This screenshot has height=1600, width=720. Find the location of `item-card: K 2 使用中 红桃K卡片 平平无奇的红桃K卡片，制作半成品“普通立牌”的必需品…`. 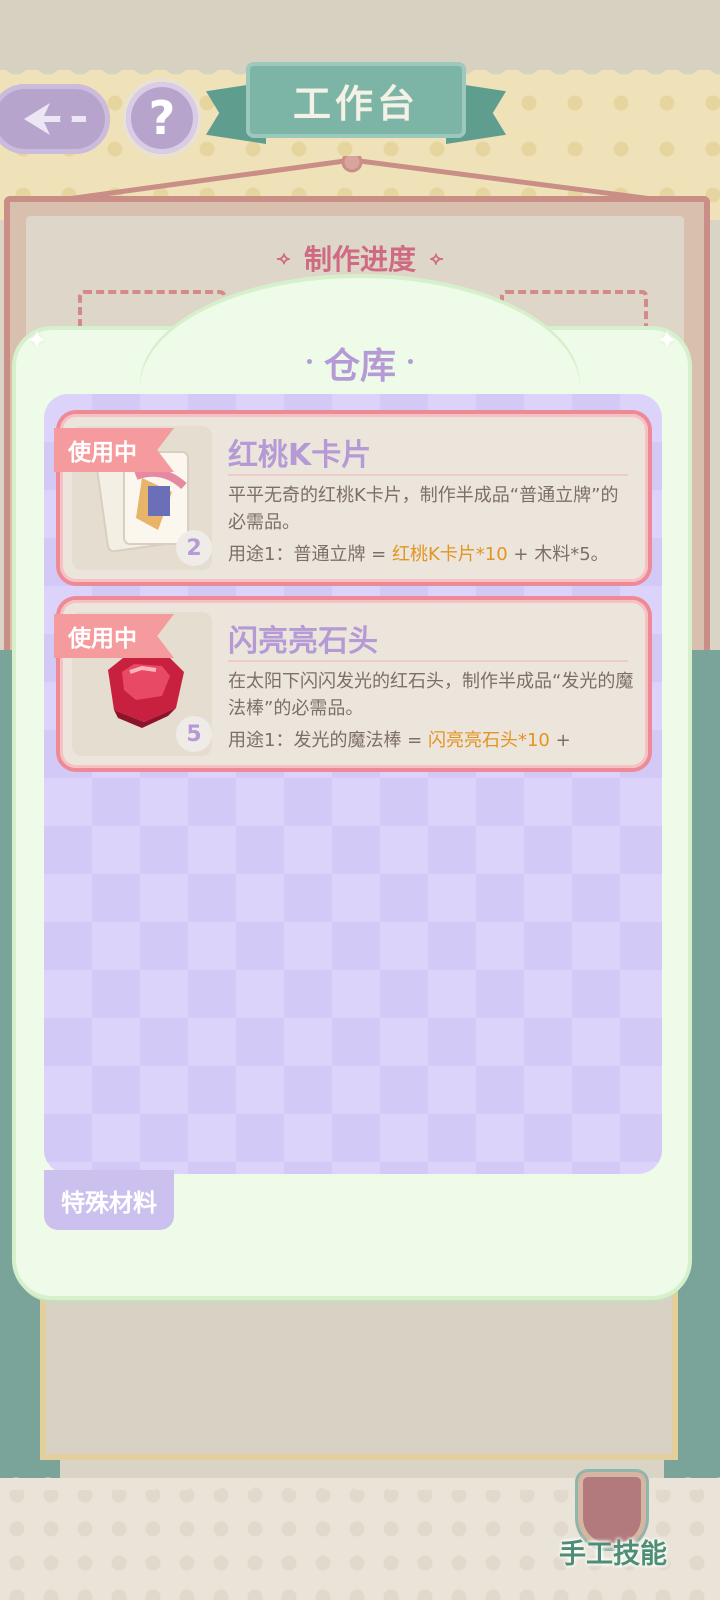

item-card: K 2 使用中 红桃K卡片 平平无奇的红桃K卡片，制作半成品“普通立牌”的必需品… is located at coordinates (351, 498).